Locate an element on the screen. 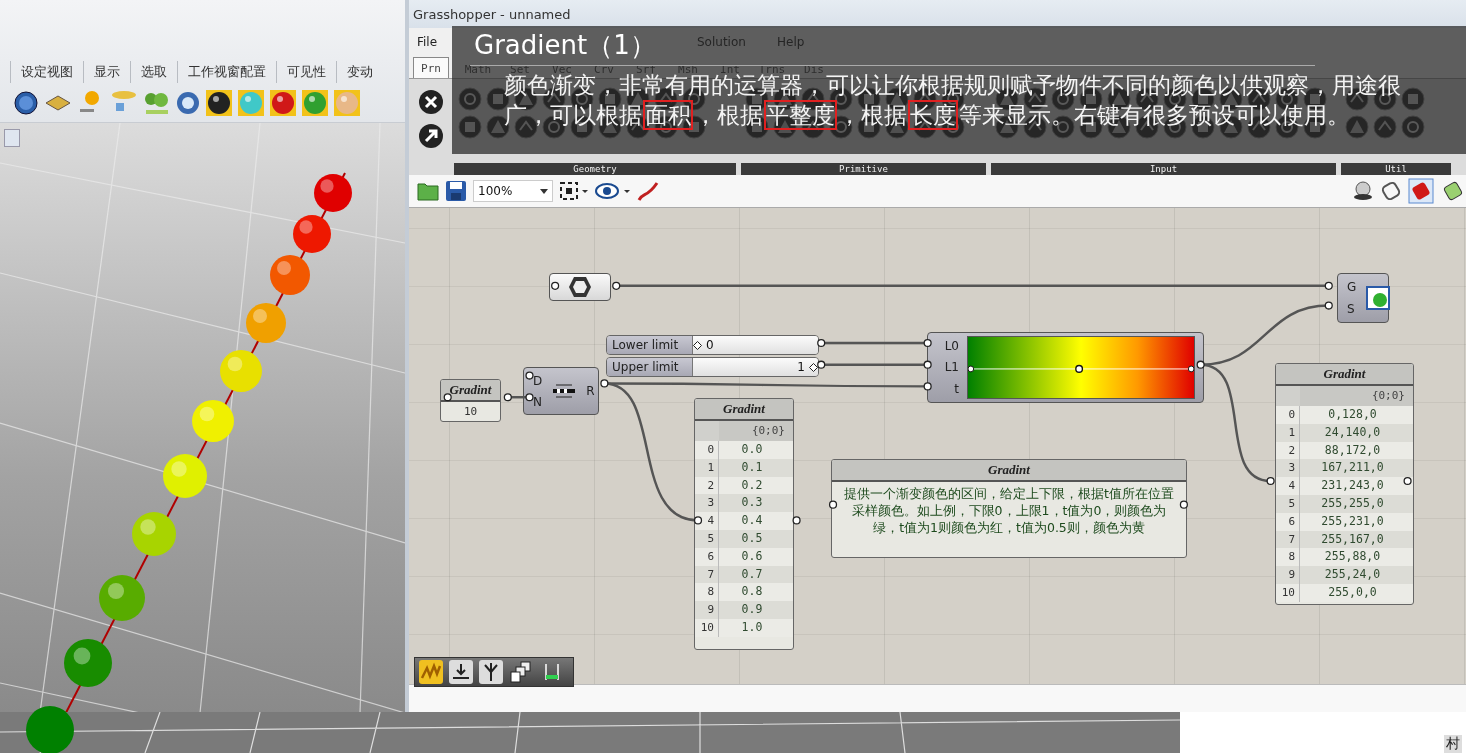 Image resolution: width=1466 pixels, height=753 pixels. ribbon-tab: 变动 is located at coordinates (358, 72).